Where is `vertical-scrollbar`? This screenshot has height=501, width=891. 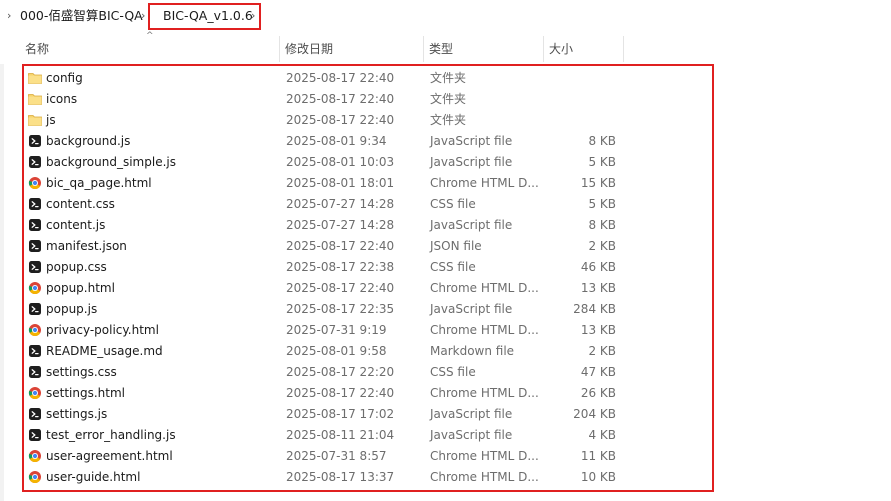
vertical-scrollbar is located at coordinates (2, 282).